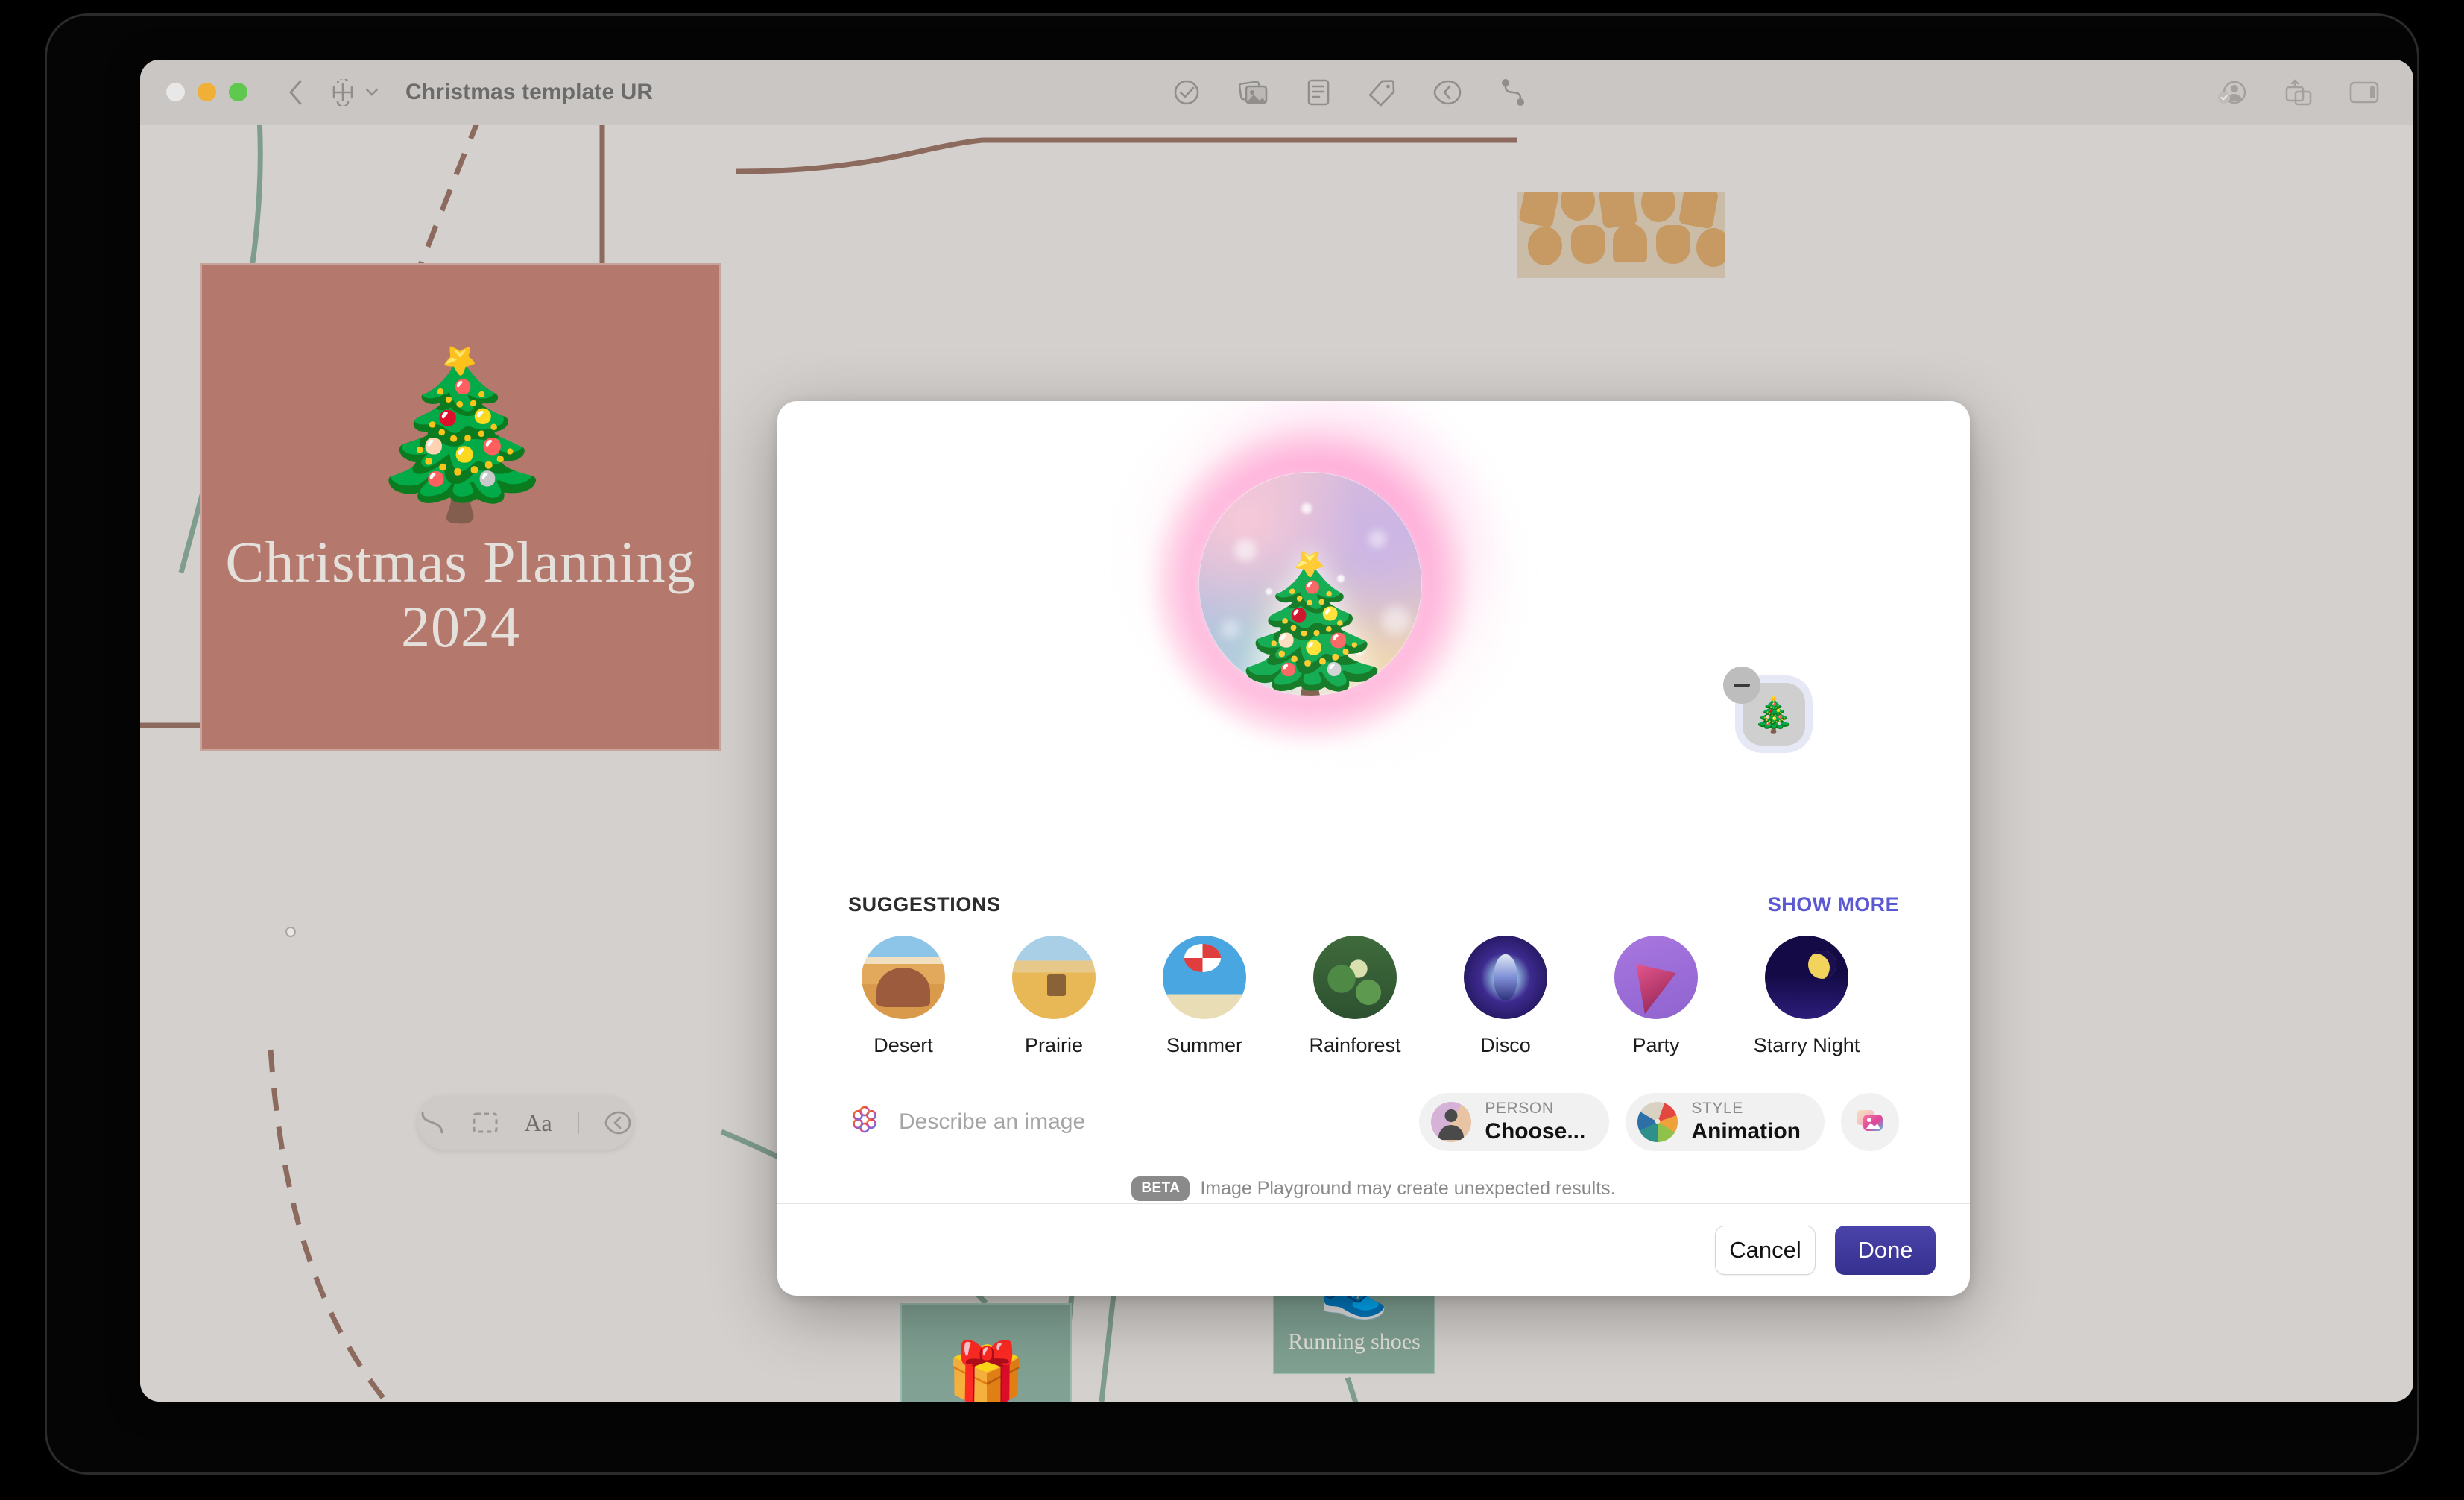 The height and width of the screenshot is (1500, 2464). What do you see at coordinates (1806, 977) in the screenshot?
I see `starry-night-thumbnail` at bounding box center [1806, 977].